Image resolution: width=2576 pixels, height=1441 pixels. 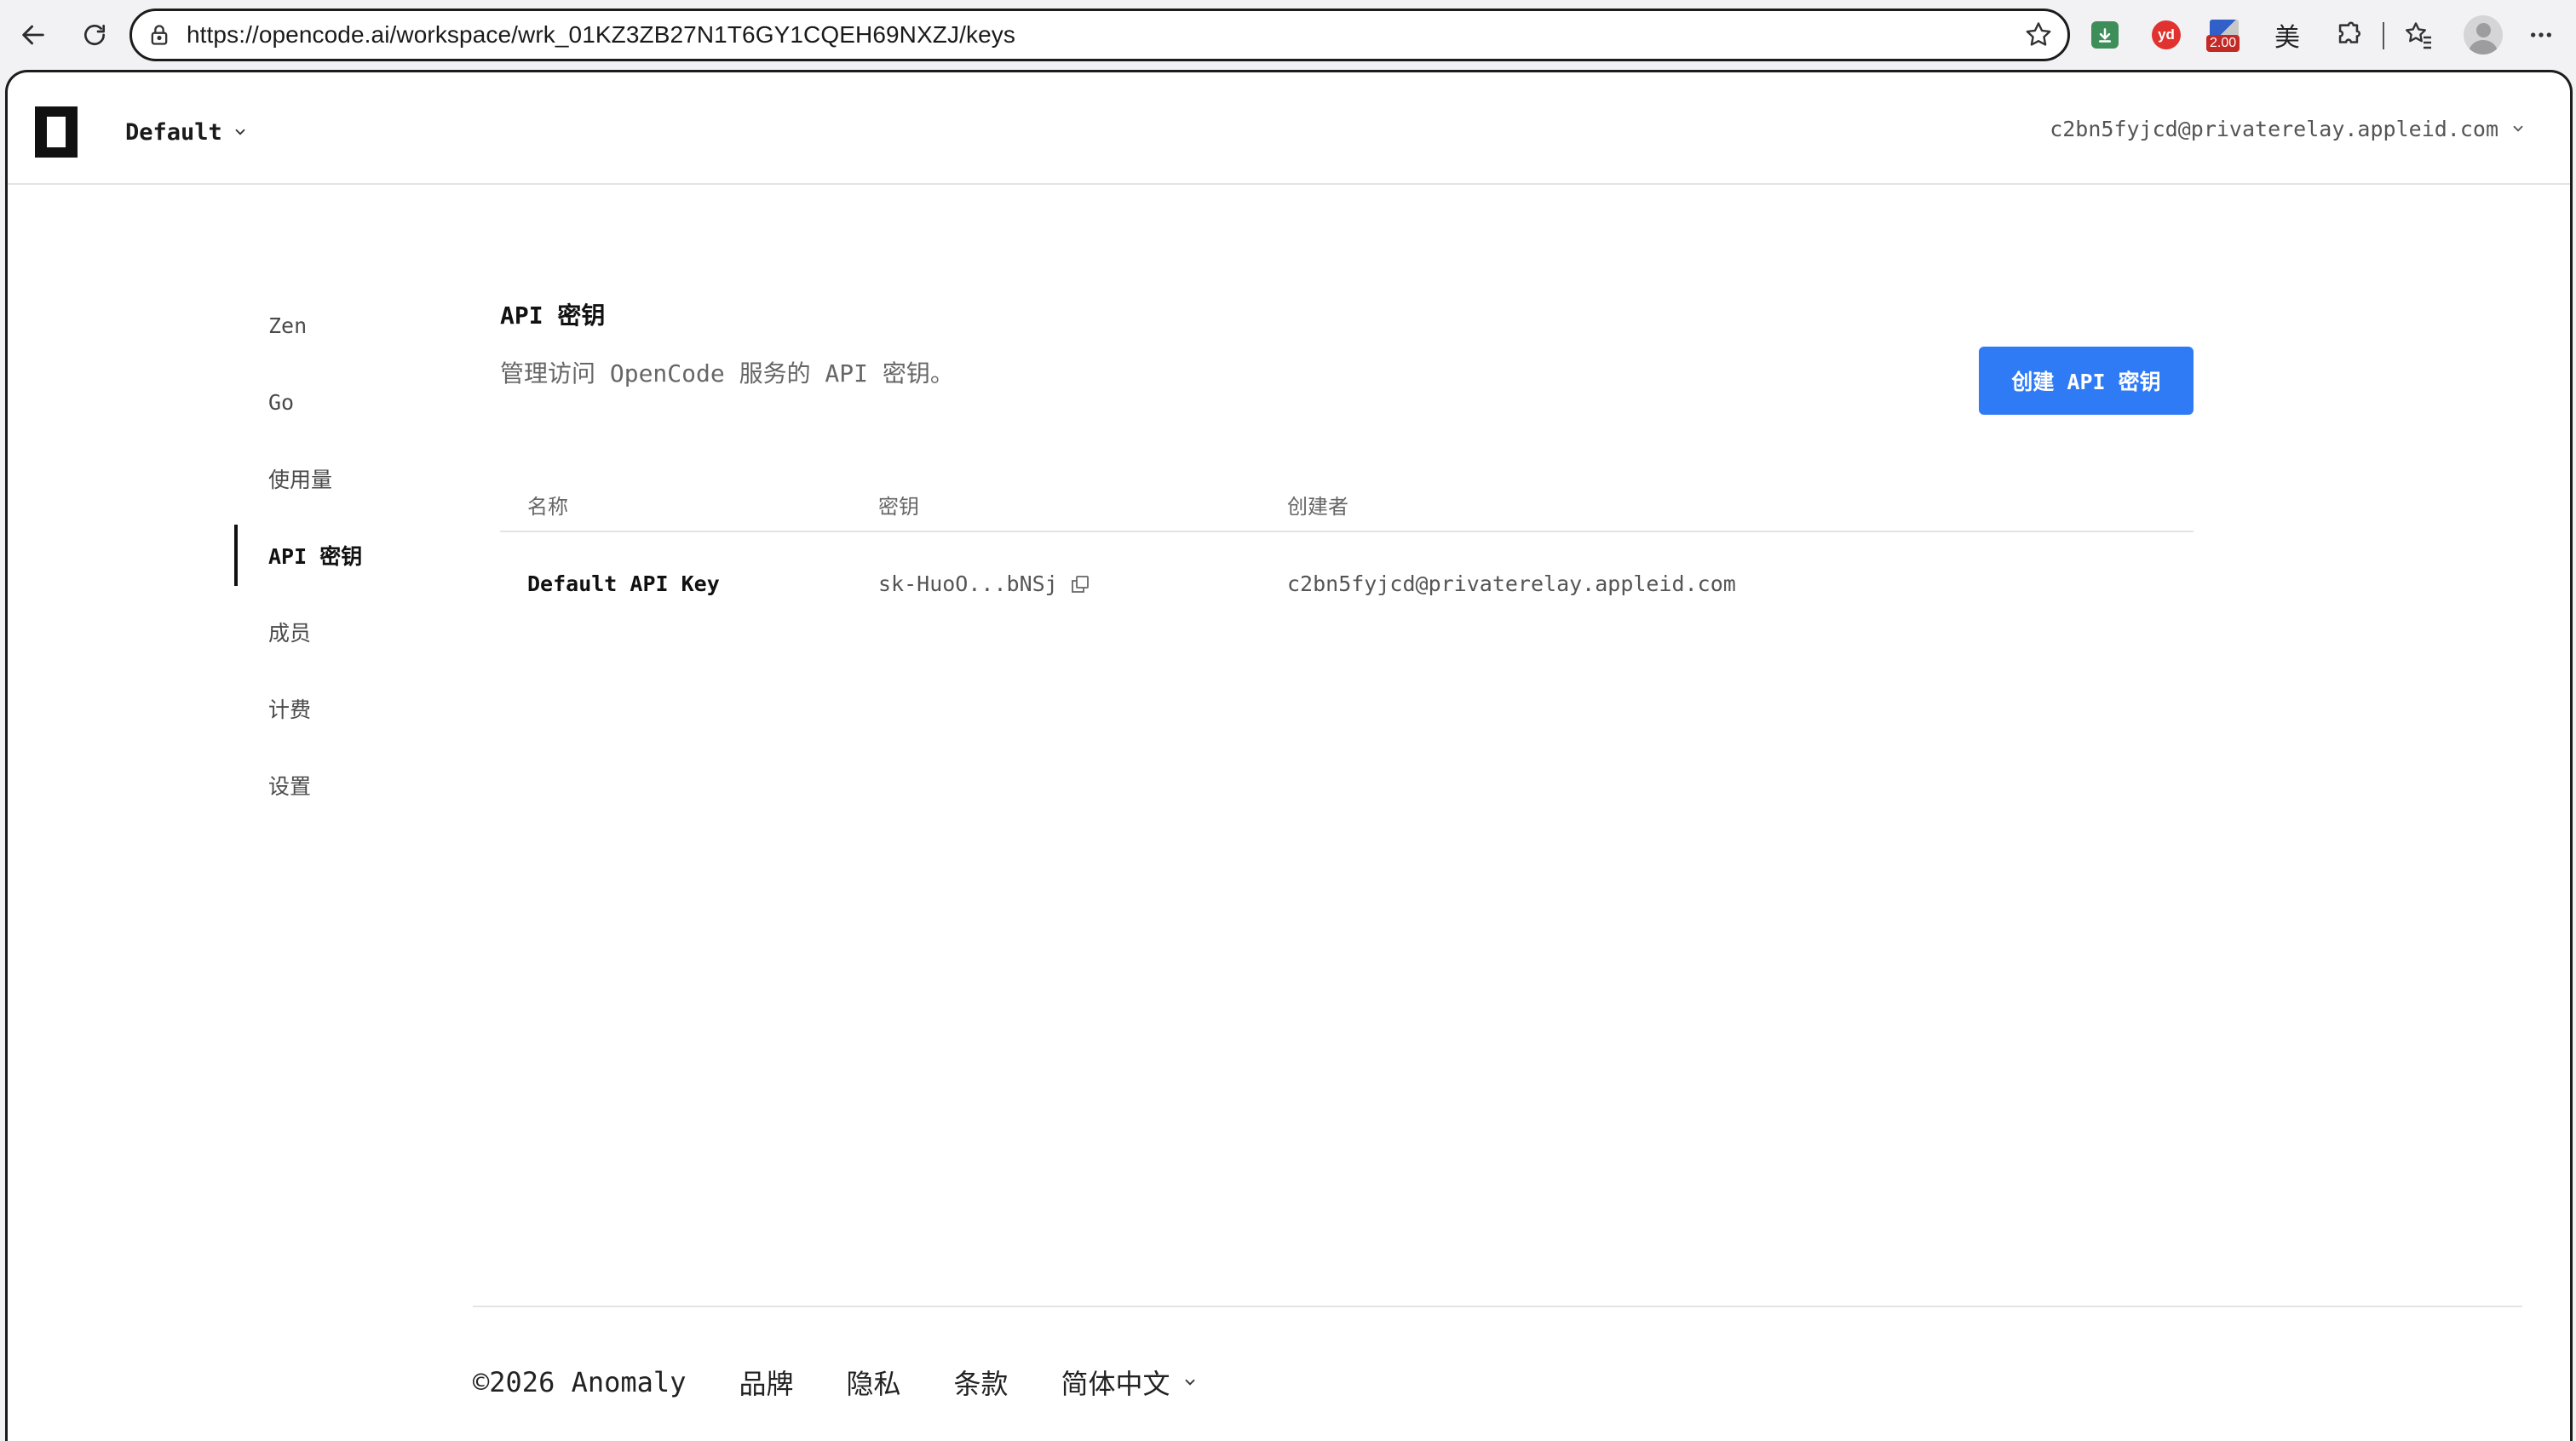 What do you see at coordinates (2223, 43) in the screenshot?
I see `counter-badge: 2.00` at bounding box center [2223, 43].